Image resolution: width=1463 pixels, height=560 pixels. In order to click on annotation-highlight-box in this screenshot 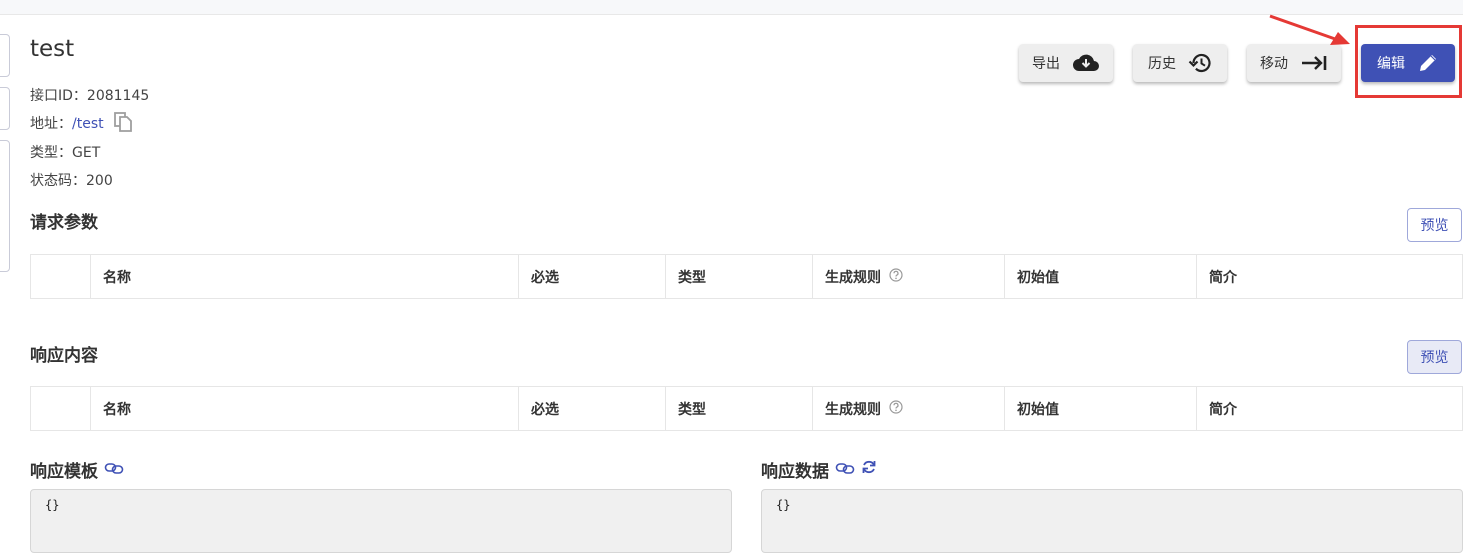, I will do `click(1408, 61)`.